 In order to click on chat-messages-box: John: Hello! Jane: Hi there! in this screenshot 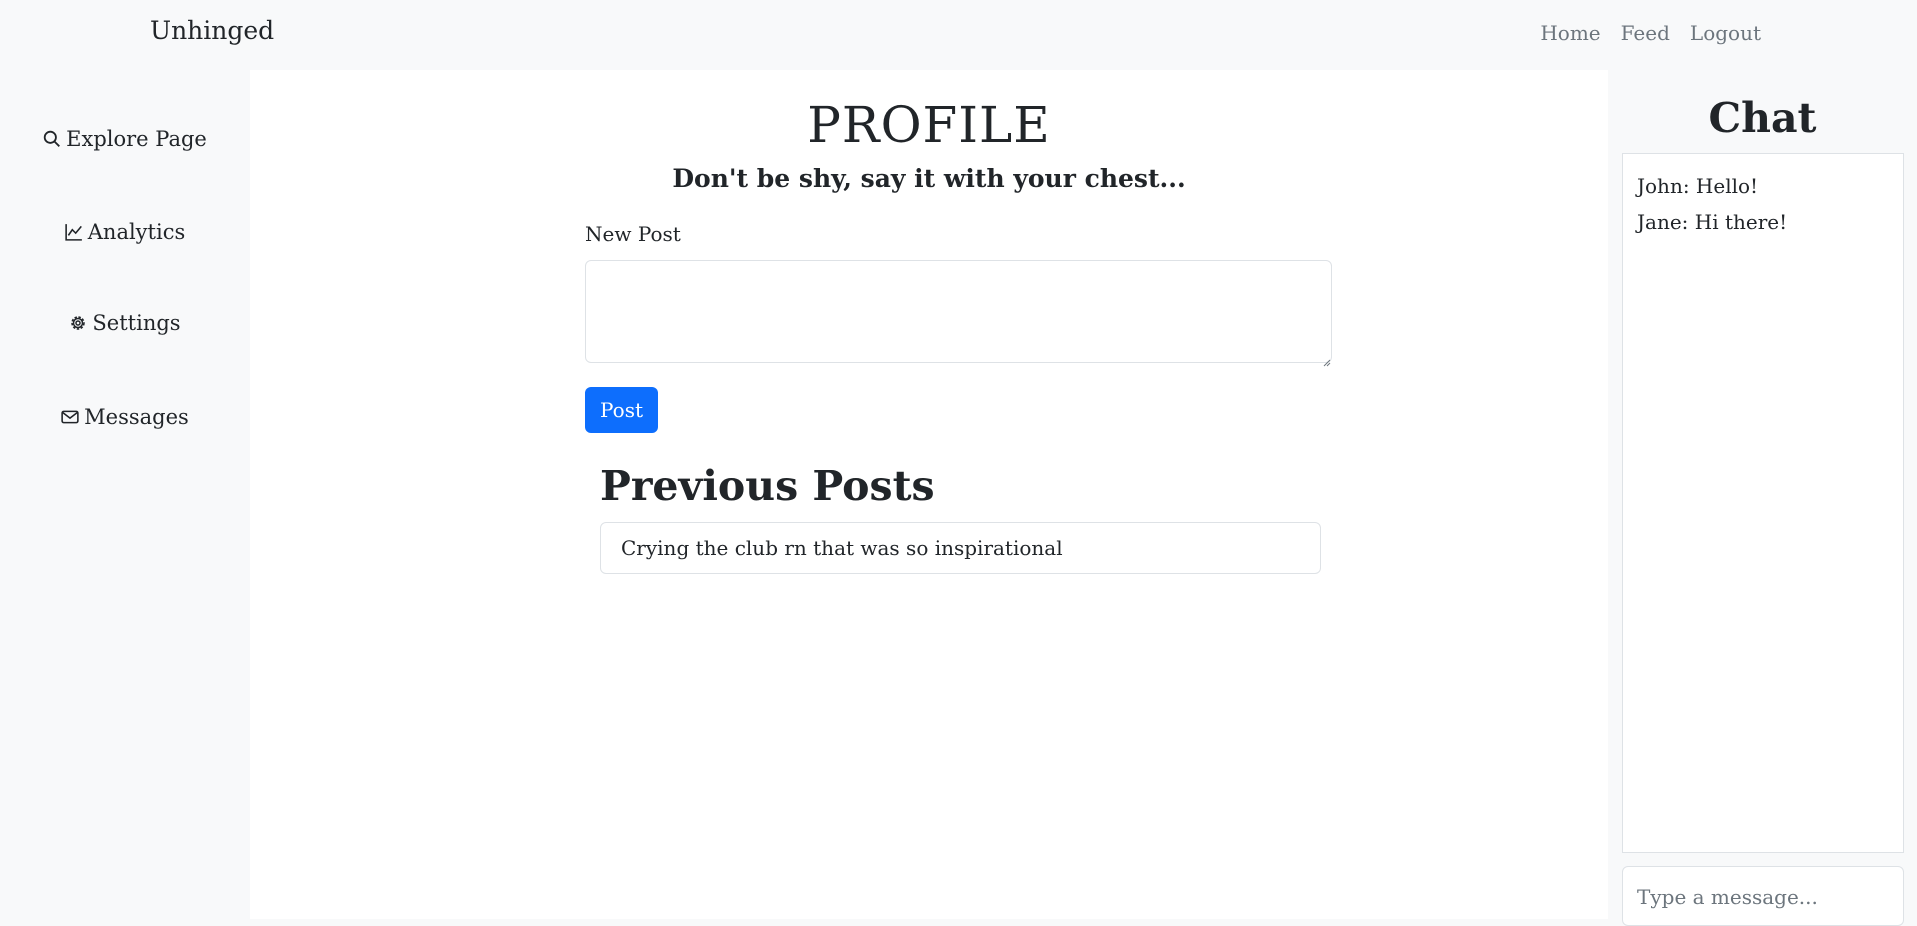, I will do `click(1763, 503)`.